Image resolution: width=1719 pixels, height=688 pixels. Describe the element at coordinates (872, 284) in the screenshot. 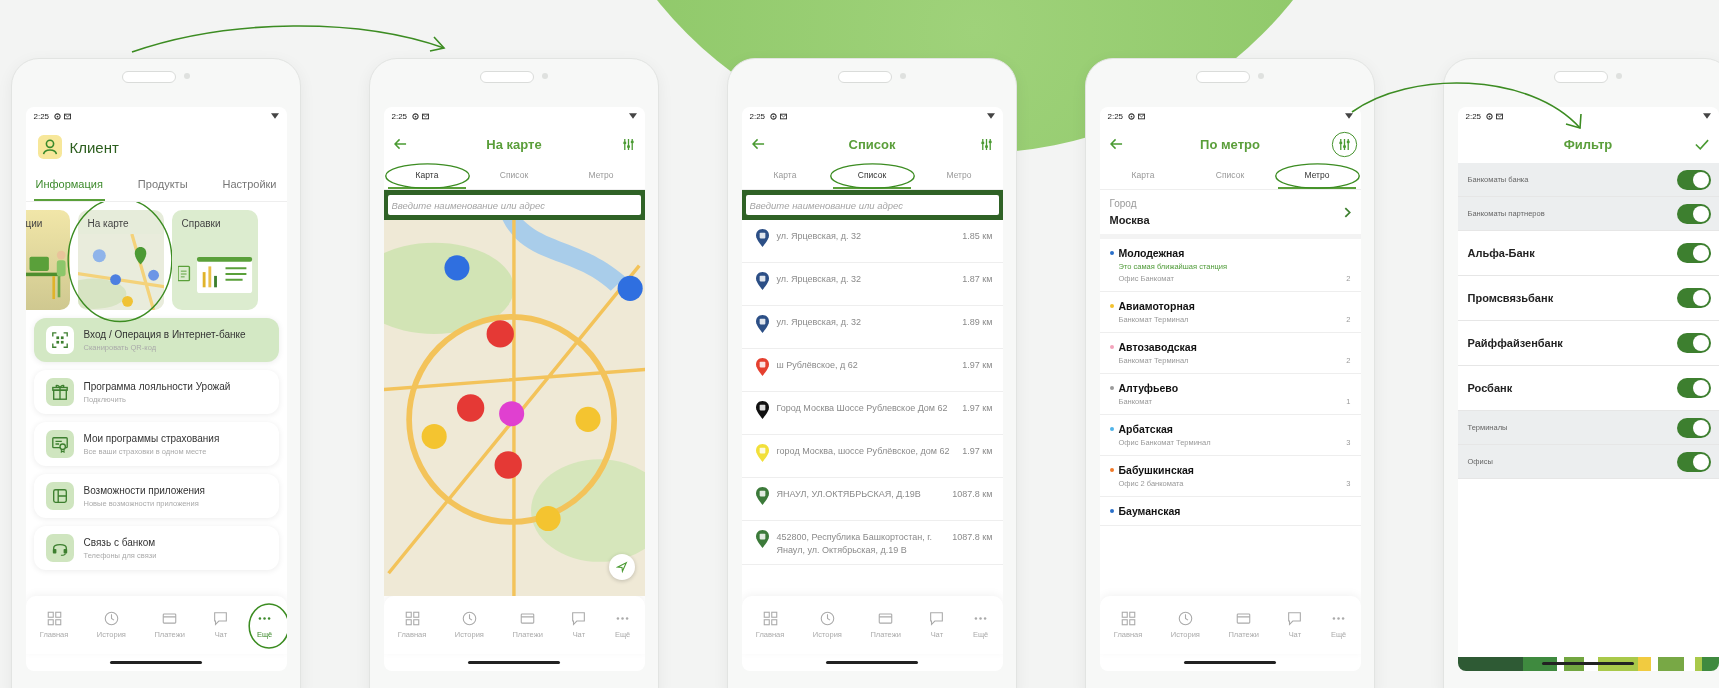

I see `place-row: ул. Ярцевская, д. 32 1.87 км` at that location.